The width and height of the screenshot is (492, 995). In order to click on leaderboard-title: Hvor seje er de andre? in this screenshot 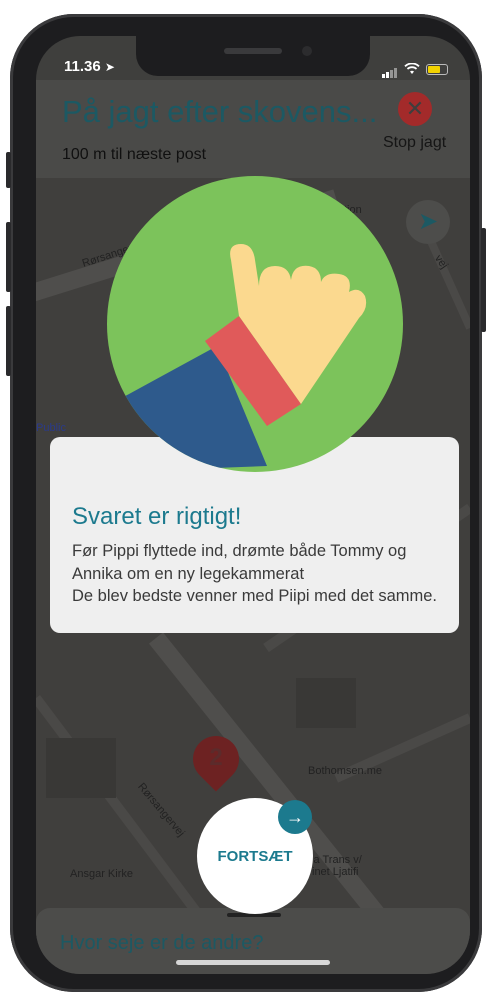, I will do `click(162, 943)`.